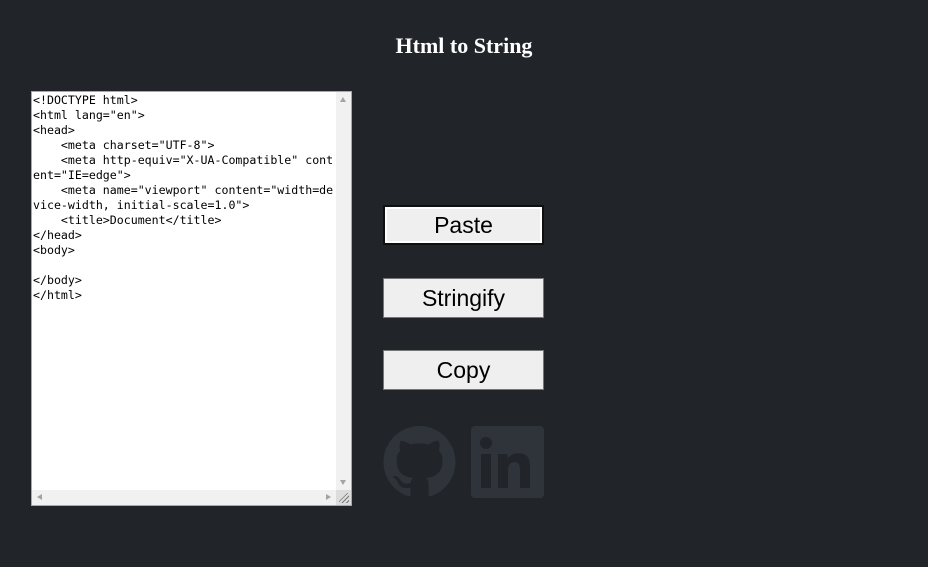 The height and width of the screenshot is (567, 928). Describe the element at coordinates (343, 482) in the screenshot. I see `scroll-down-arrow-icon` at that location.